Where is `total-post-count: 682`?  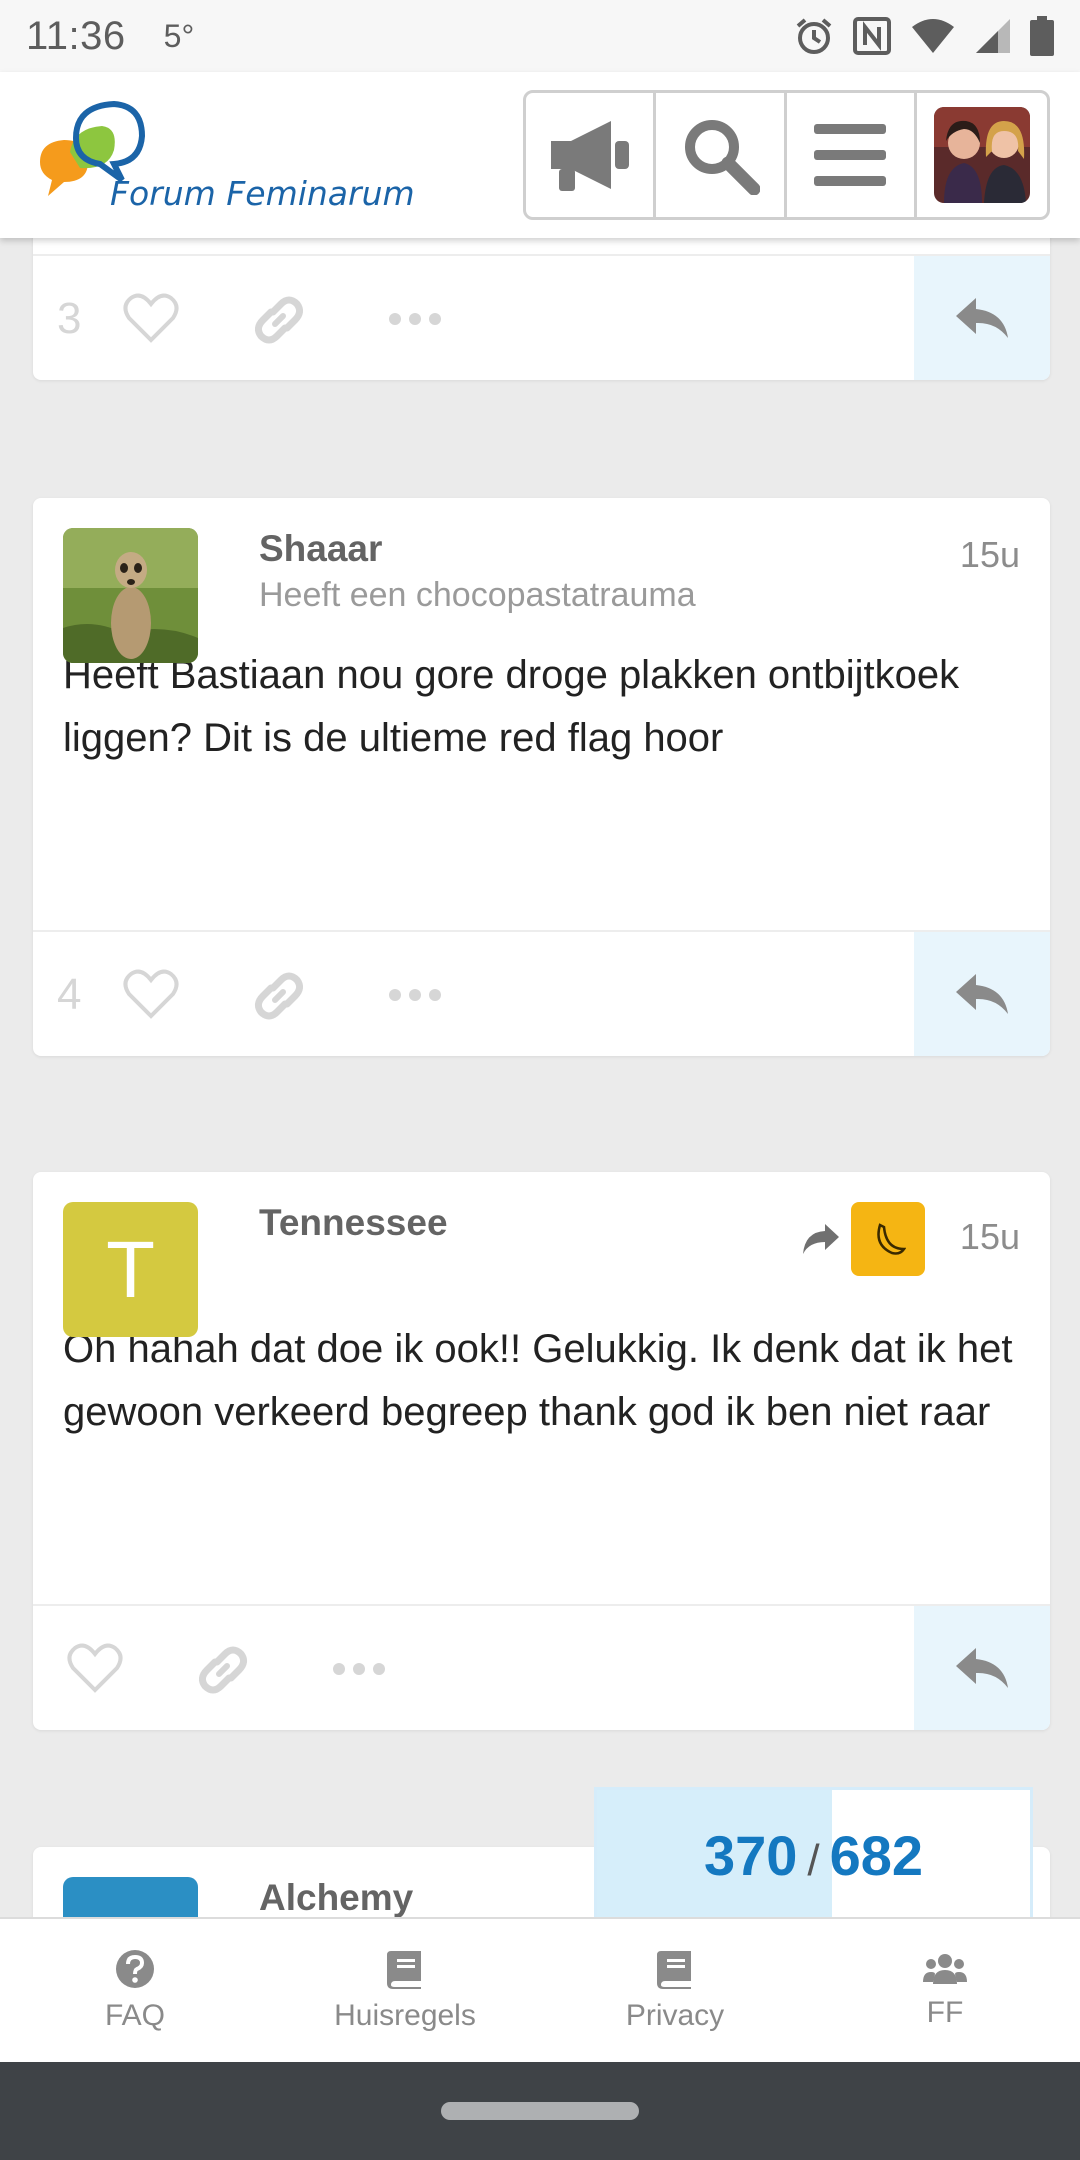 total-post-count: 682 is located at coordinates (876, 1855).